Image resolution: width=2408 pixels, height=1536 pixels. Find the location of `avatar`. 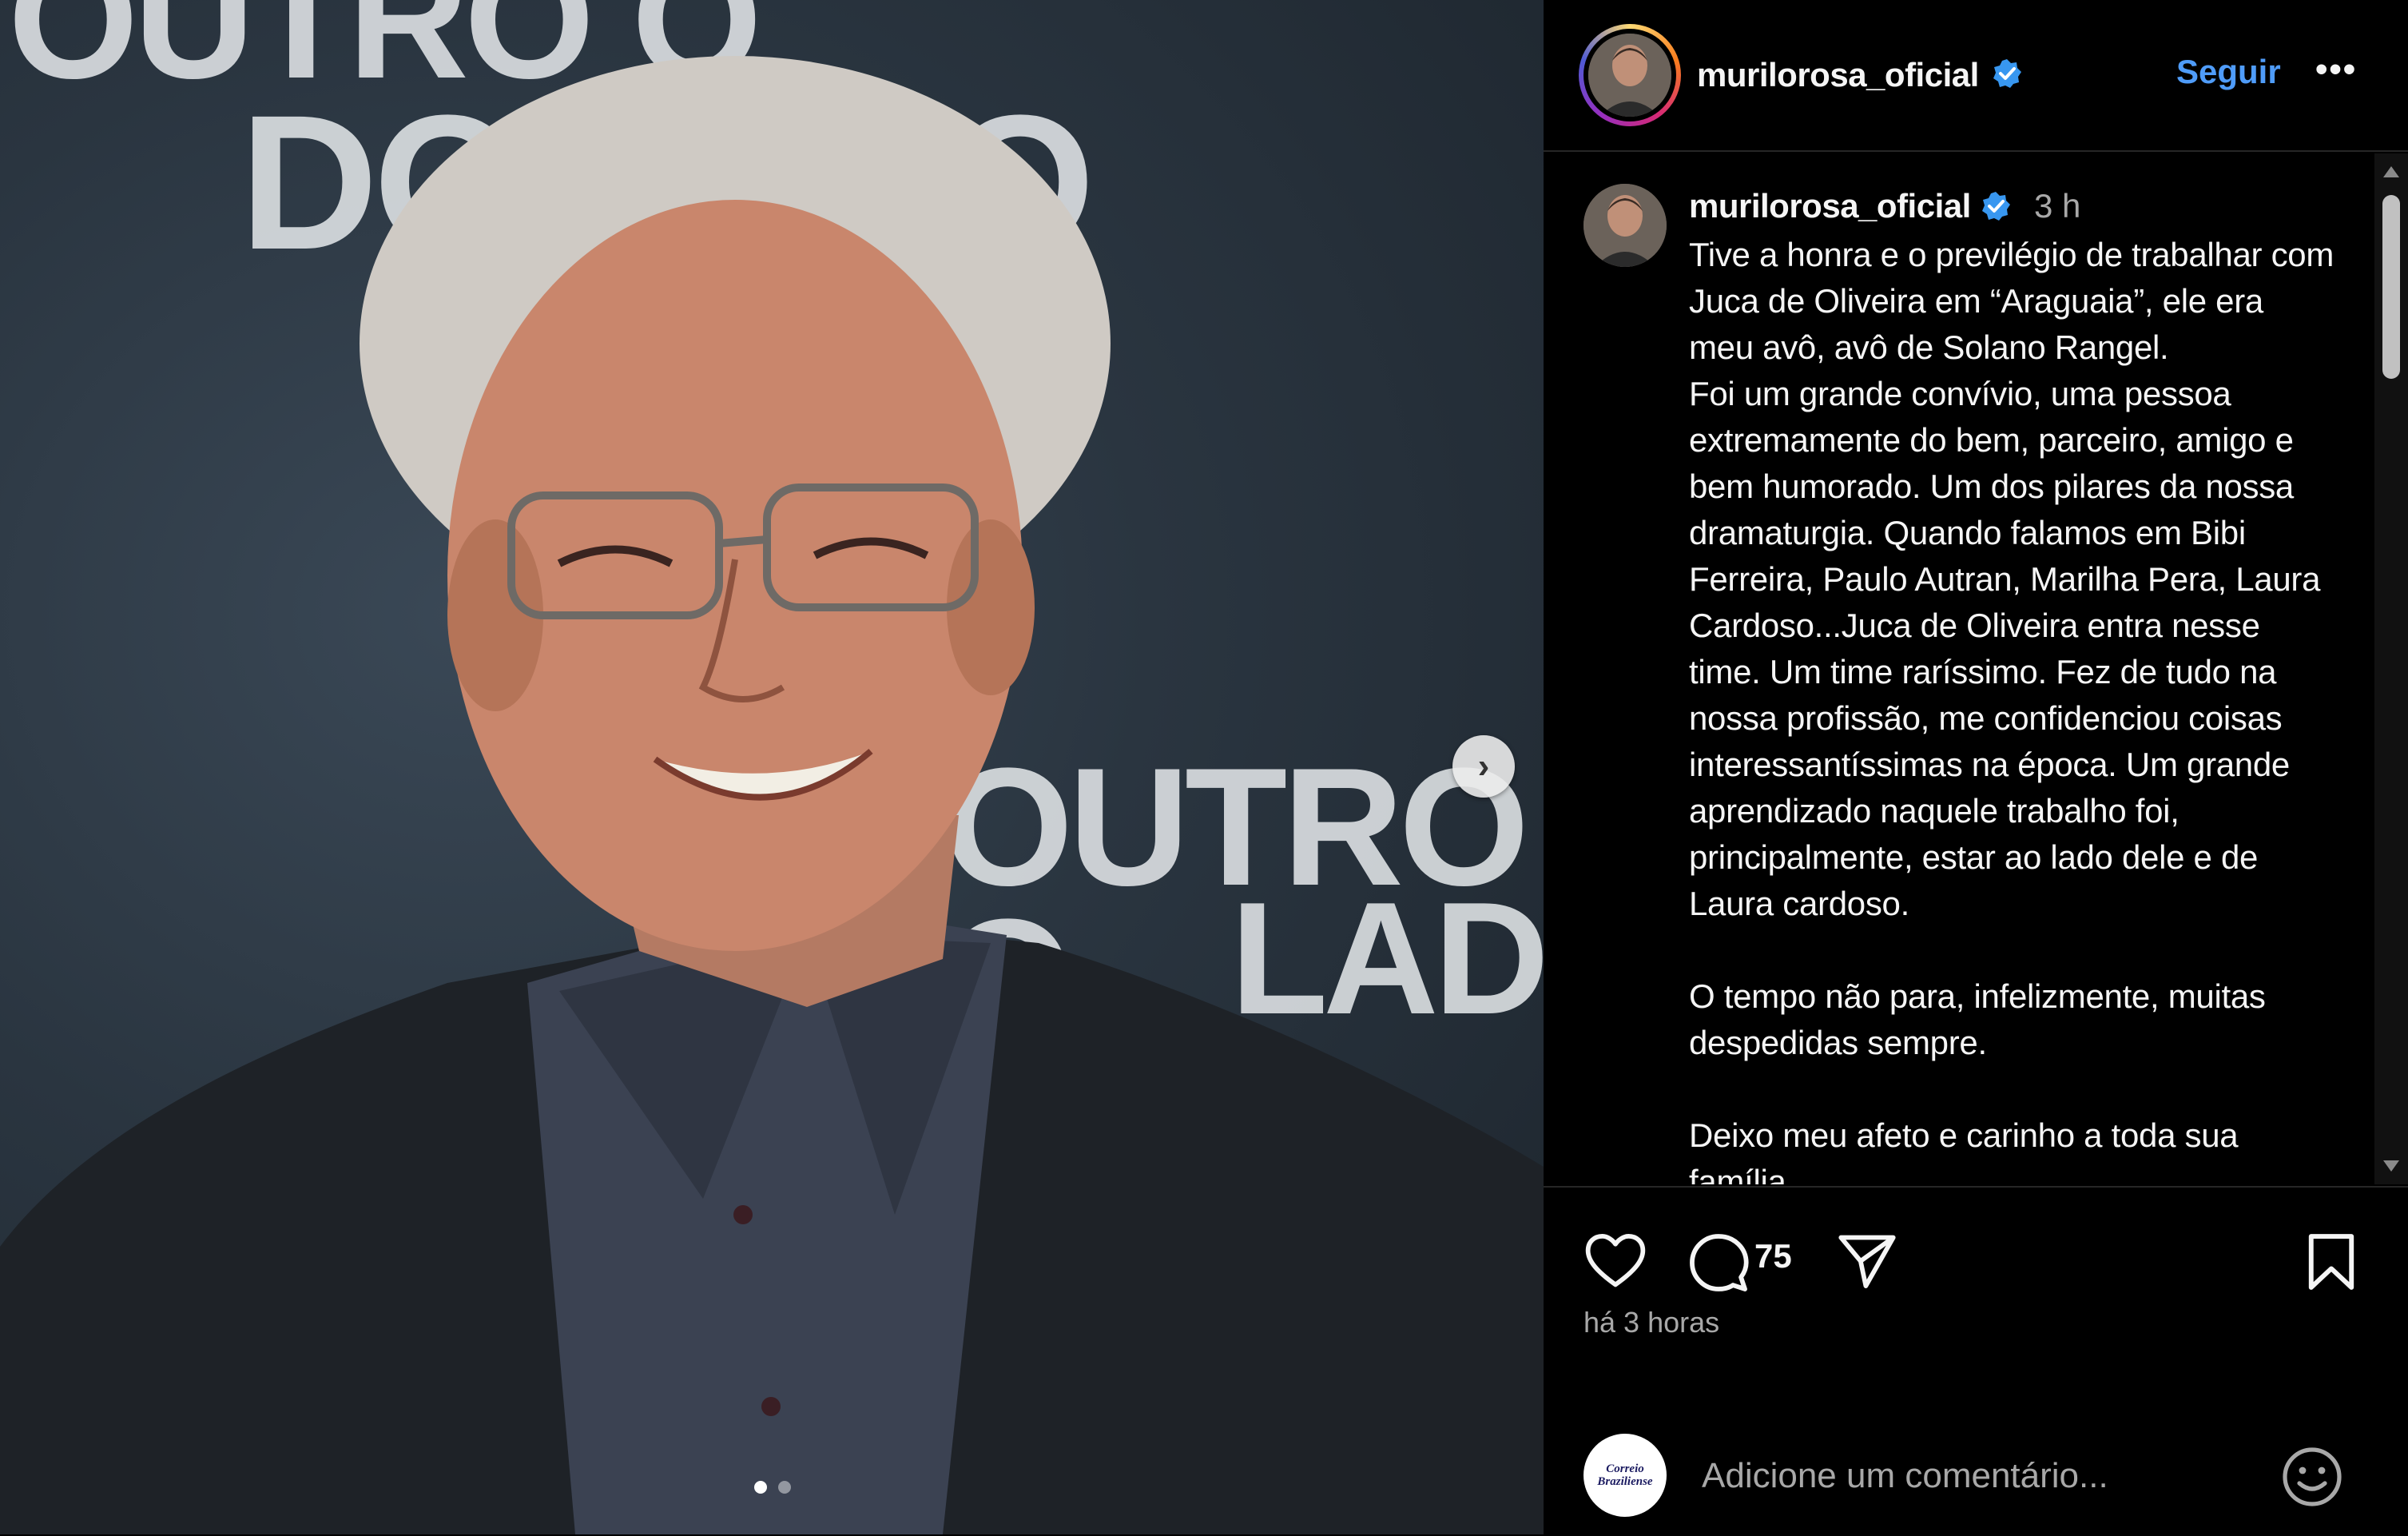

avatar is located at coordinates (1630, 75).